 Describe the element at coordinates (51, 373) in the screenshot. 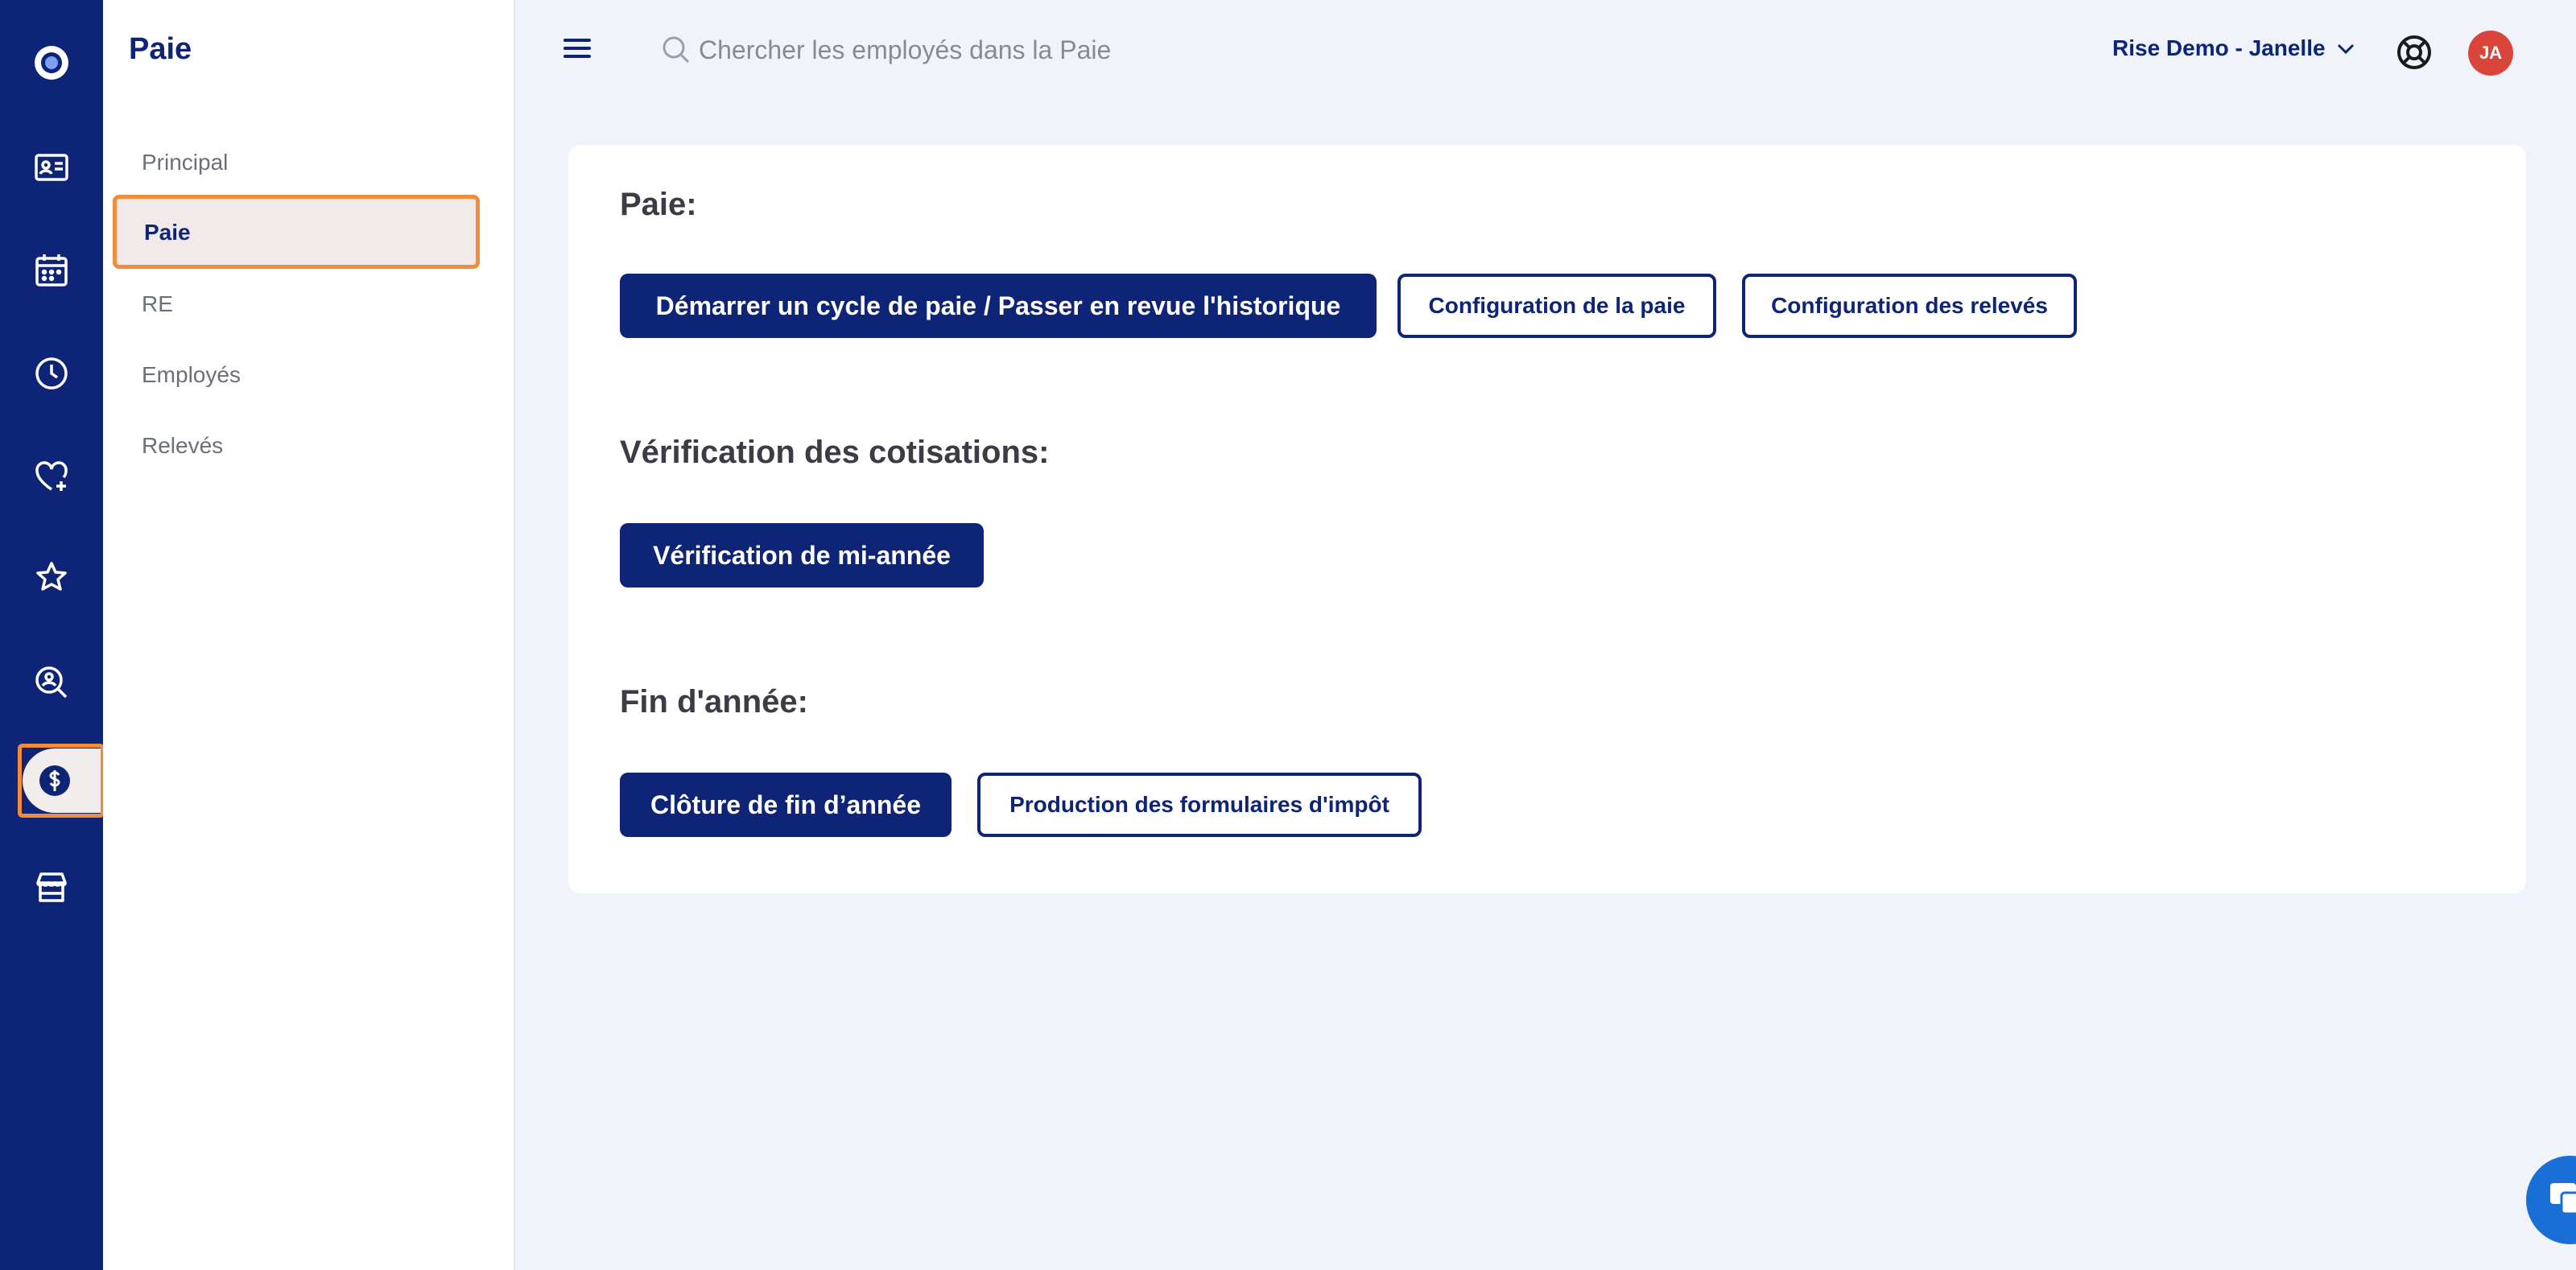

I see `rail-clock-icon` at that location.